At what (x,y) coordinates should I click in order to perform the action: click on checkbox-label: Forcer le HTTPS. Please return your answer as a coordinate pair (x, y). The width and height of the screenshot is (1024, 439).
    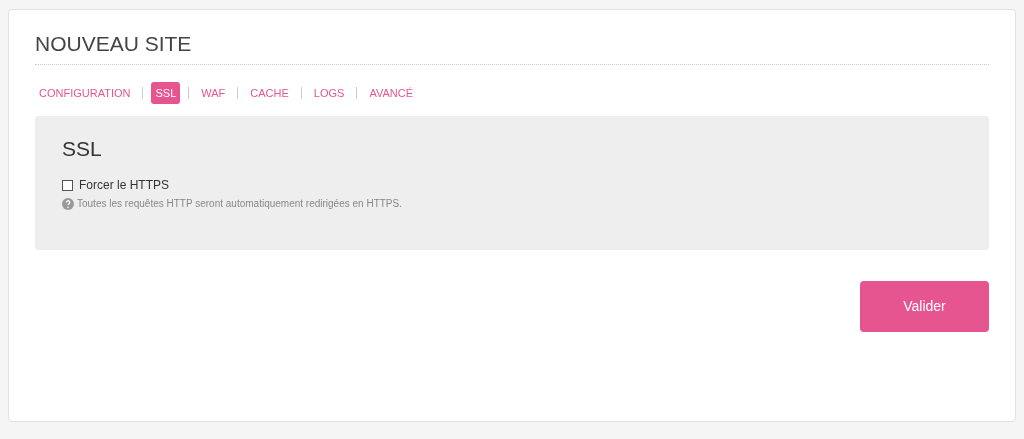
    Looking at the image, I should click on (124, 185).